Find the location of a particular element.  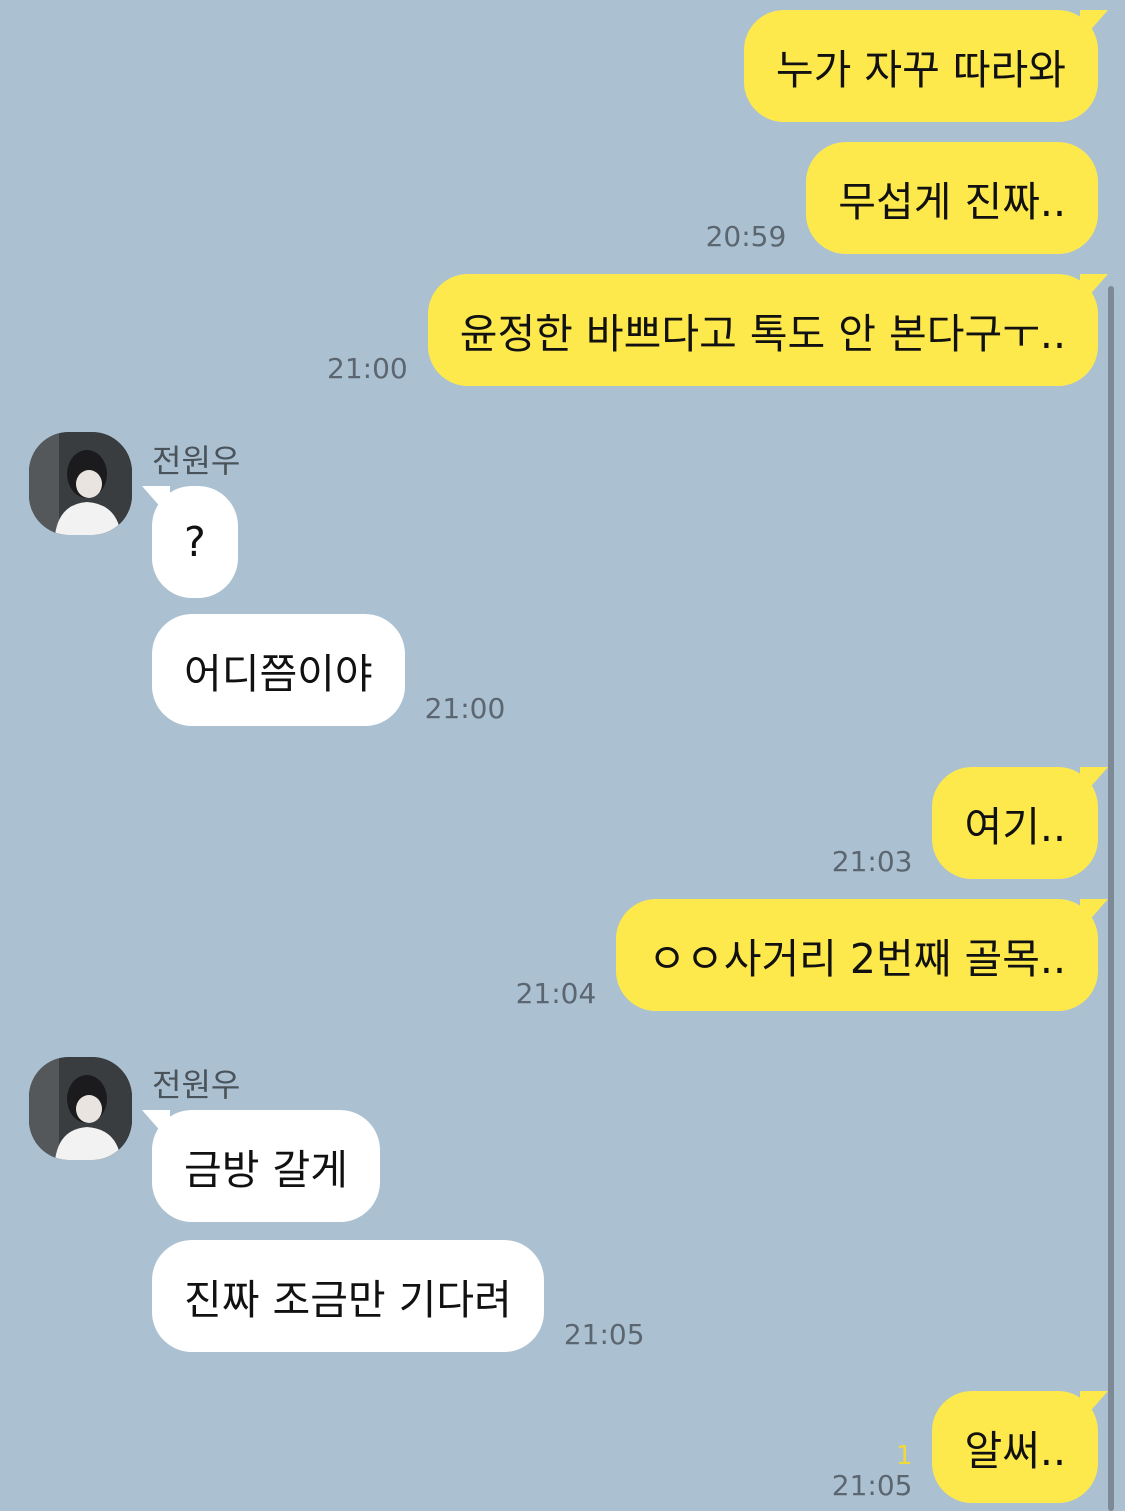

their-message-bubble: 금방 갈게 is located at coordinates (261, 1166).